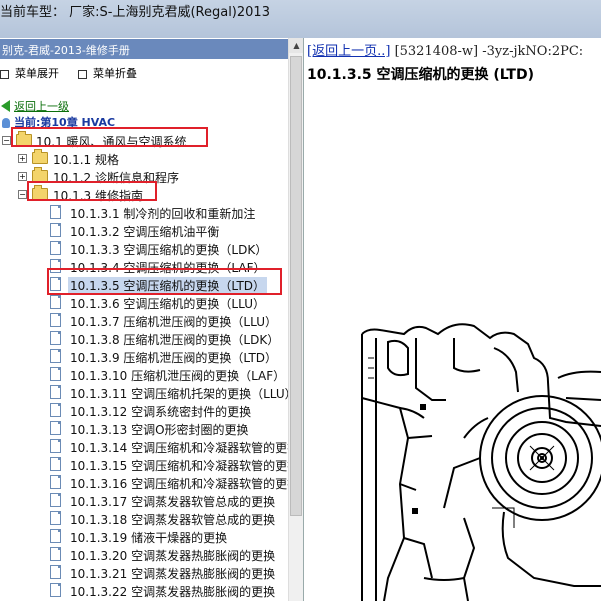  Describe the element at coordinates (5, 106) in the screenshot. I see `back-arrow-icon` at that location.